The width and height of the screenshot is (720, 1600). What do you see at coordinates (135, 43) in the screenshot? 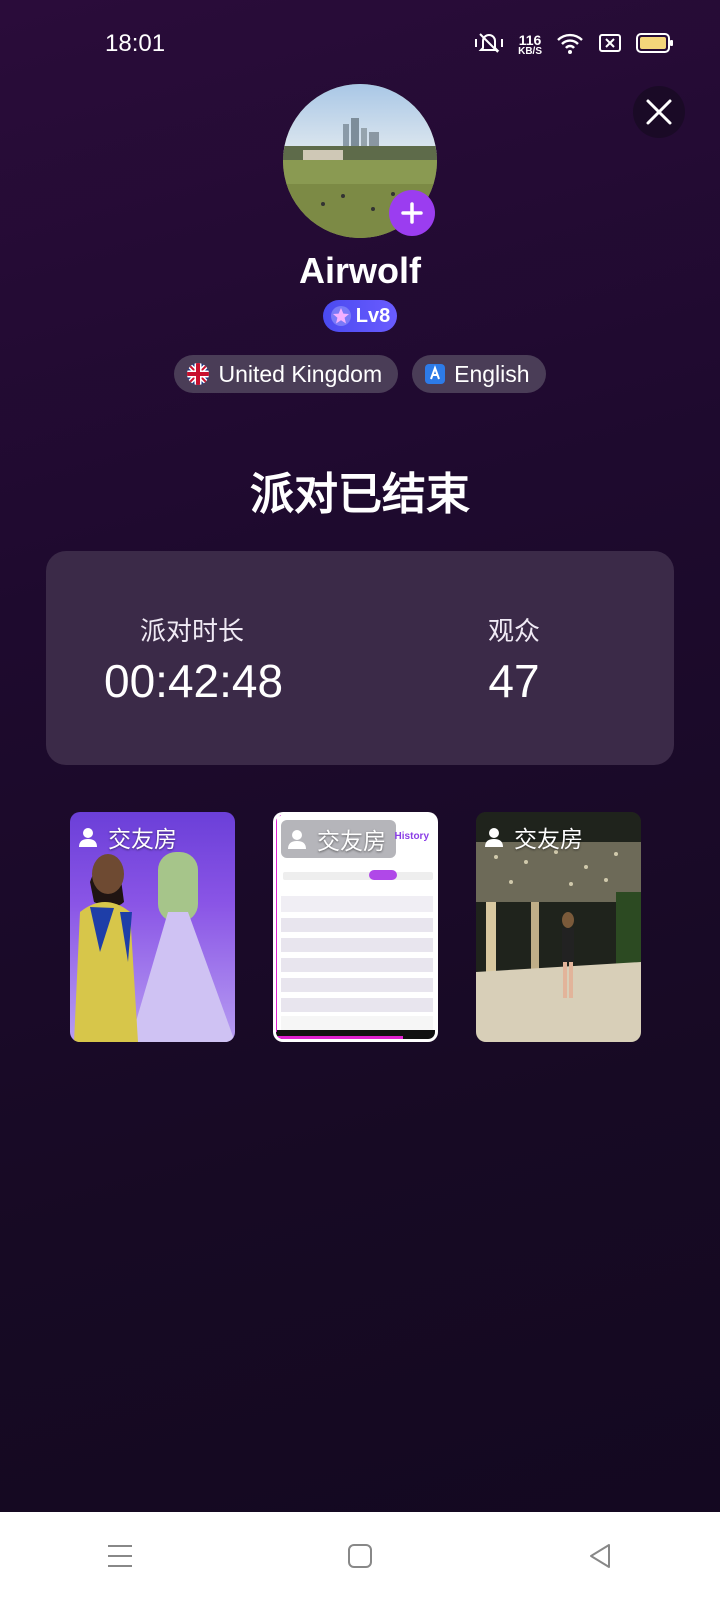
I see `clock: 18:01` at bounding box center [135, 43].